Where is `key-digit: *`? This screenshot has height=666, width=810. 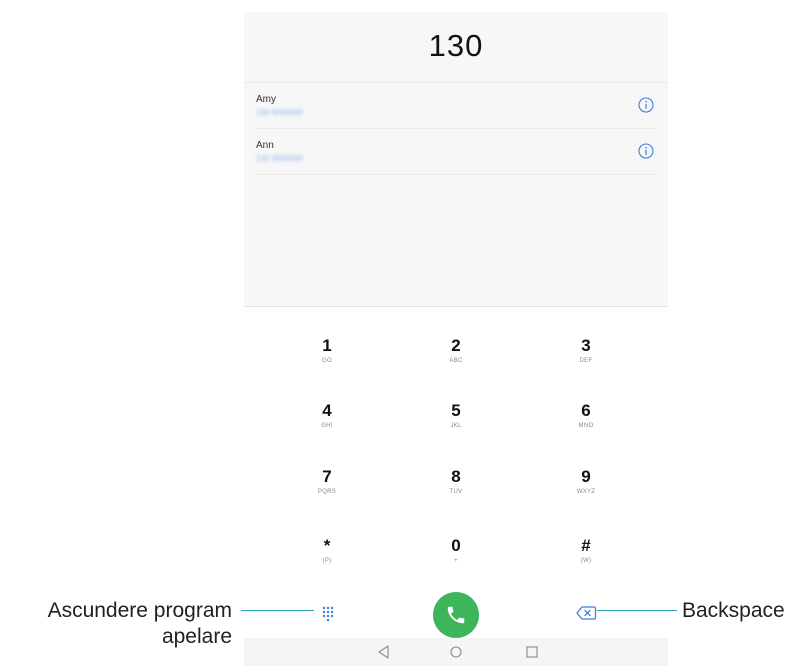 key-digit: * is located at coordinates (327, 545).